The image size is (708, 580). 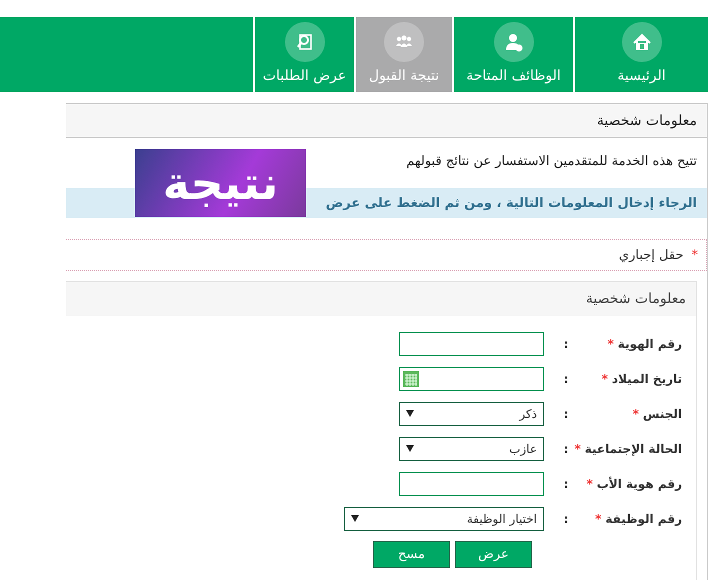 I want to click on intro-text: تتيح هذه الخدمة للمتقدمين الاستفسار عن نتائج قبولهم, so click(x=551, y=162).